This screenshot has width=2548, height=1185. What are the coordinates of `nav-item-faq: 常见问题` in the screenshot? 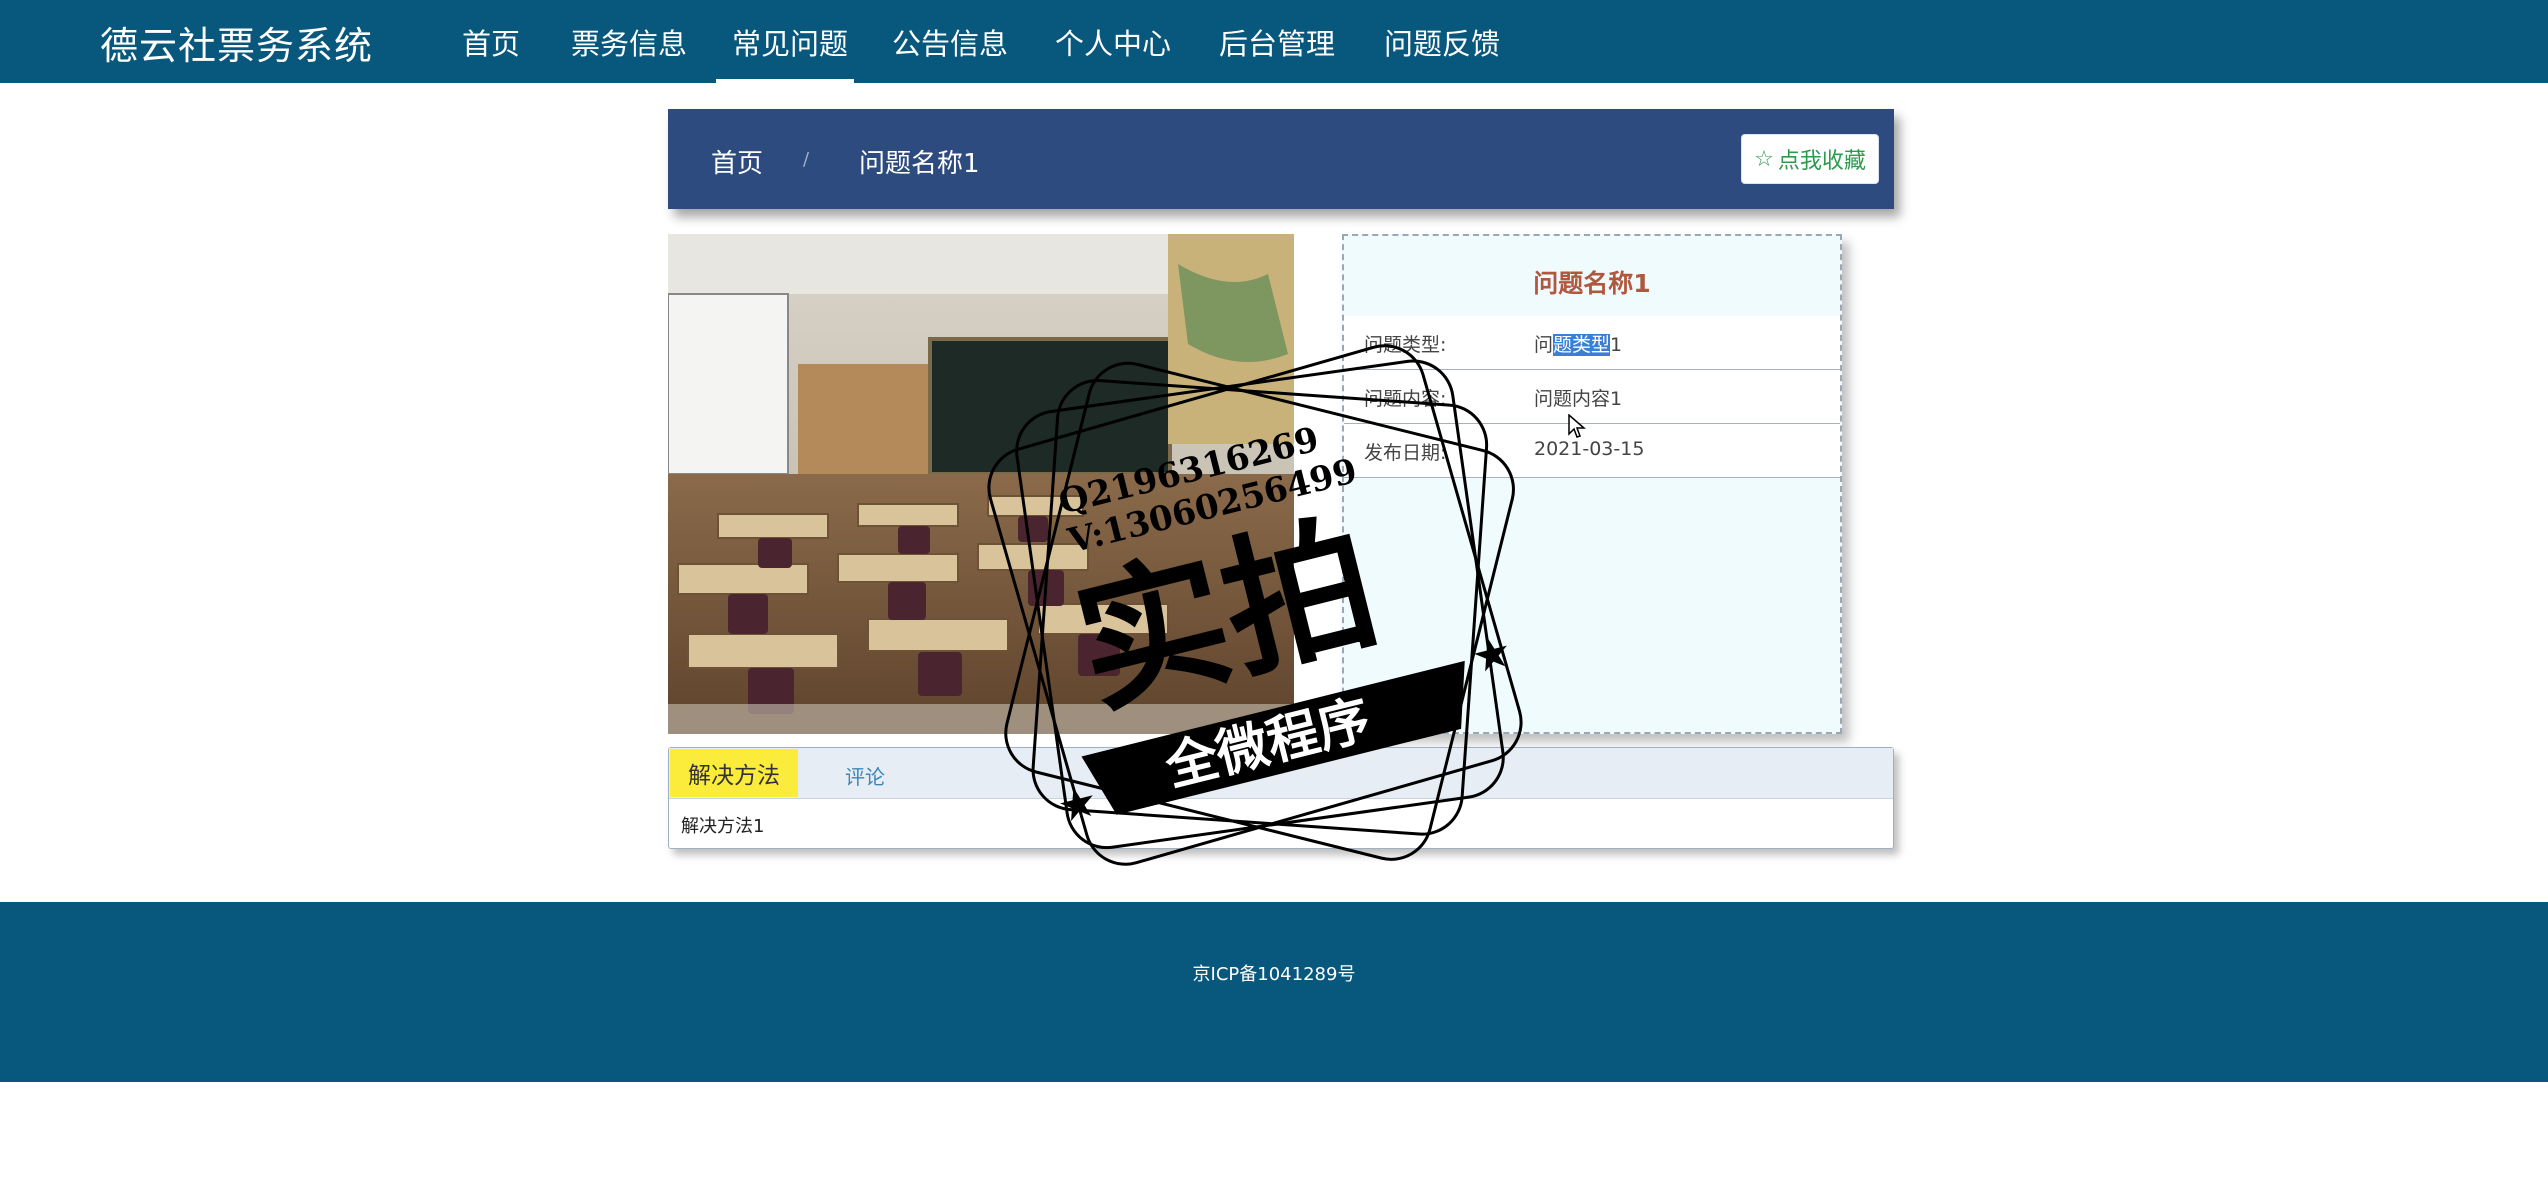 It's located at (790, 42).